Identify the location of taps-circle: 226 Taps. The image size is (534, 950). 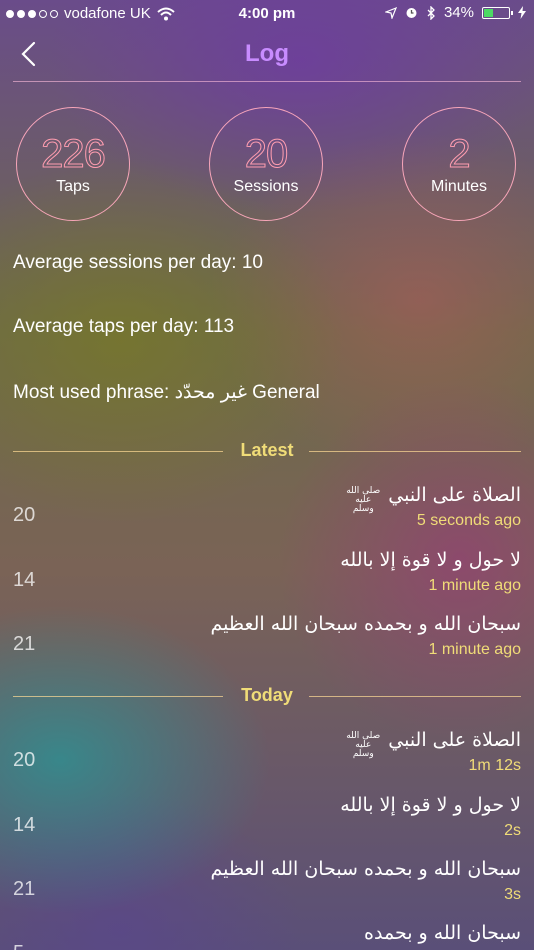
(73, 164).